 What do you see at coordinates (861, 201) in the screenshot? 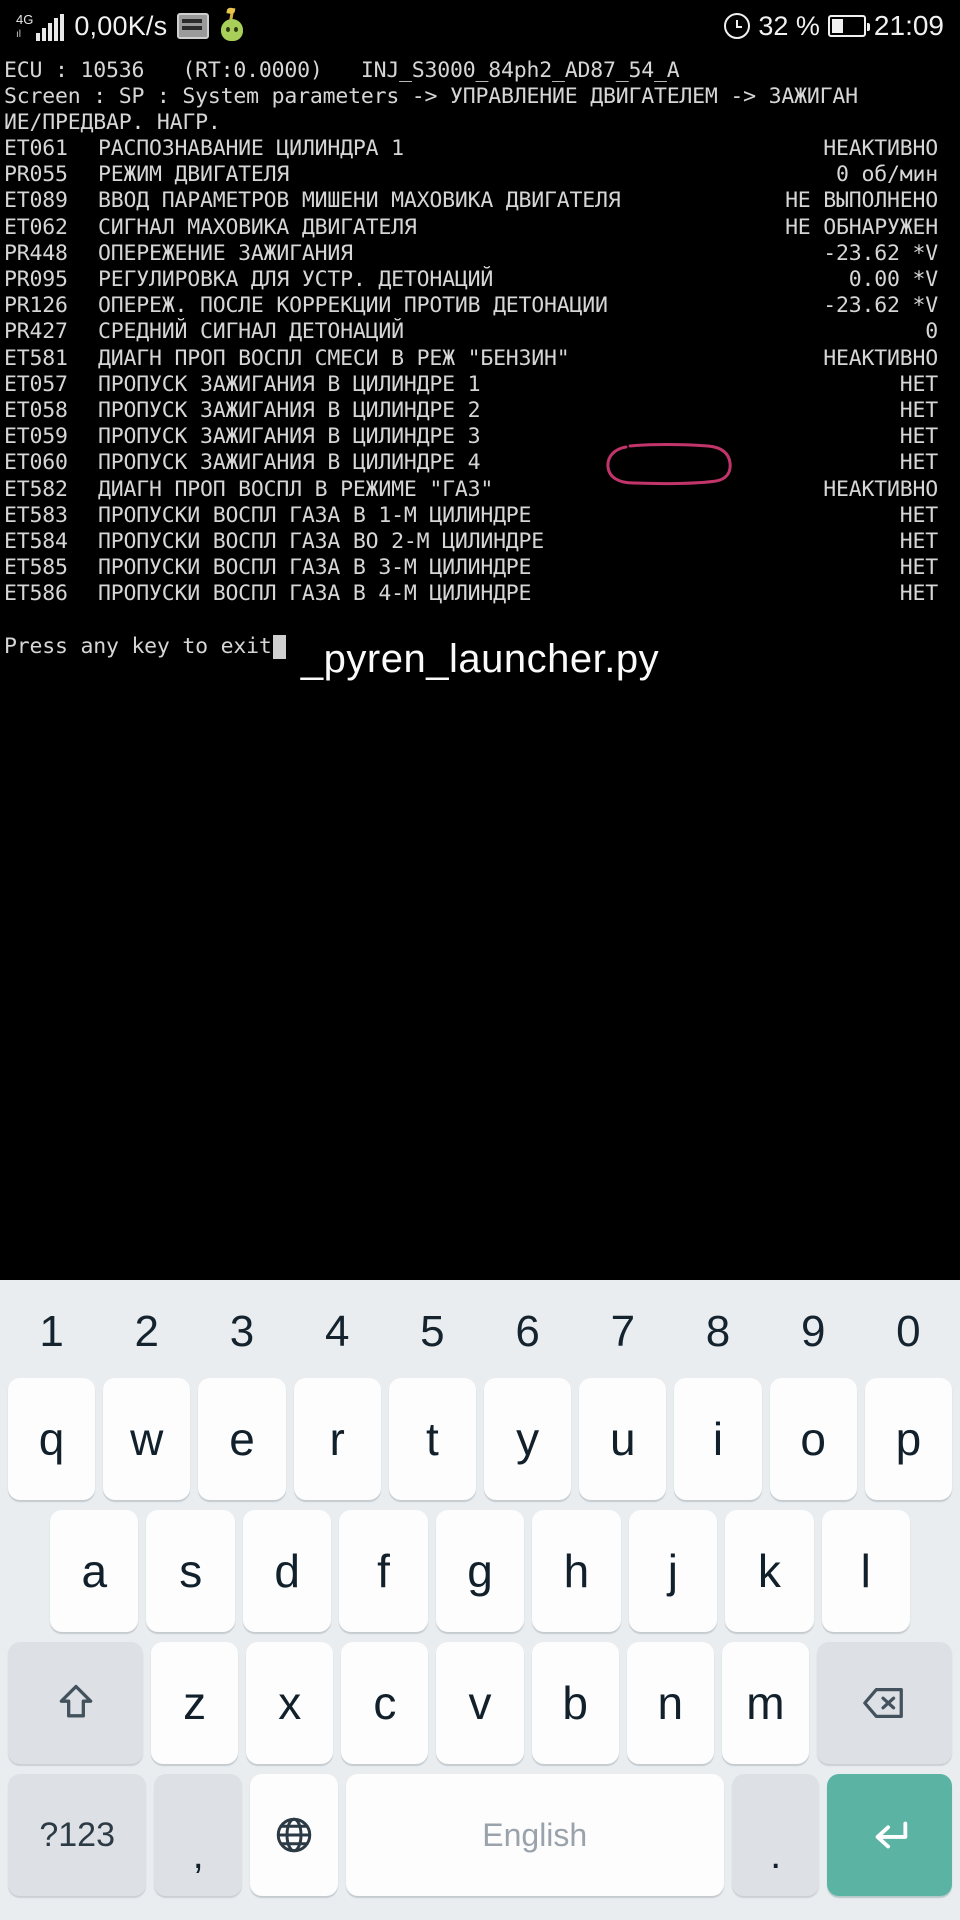
I see `parameter-value: НЕ ВЫПОЛНЕНО` at bounding box center [861, 201].